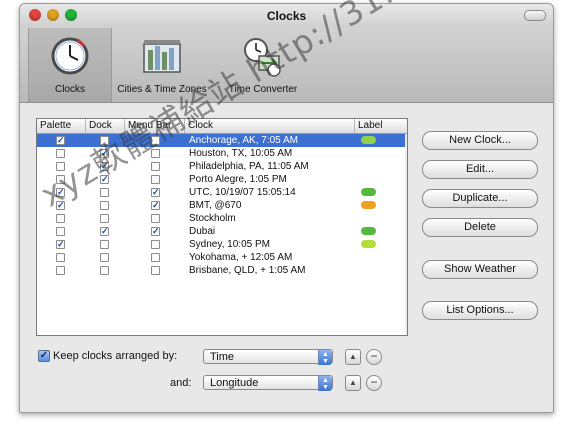  I want to click on table-row: ✓ Houston, TX, 10:05 AM, so click(222, 153).